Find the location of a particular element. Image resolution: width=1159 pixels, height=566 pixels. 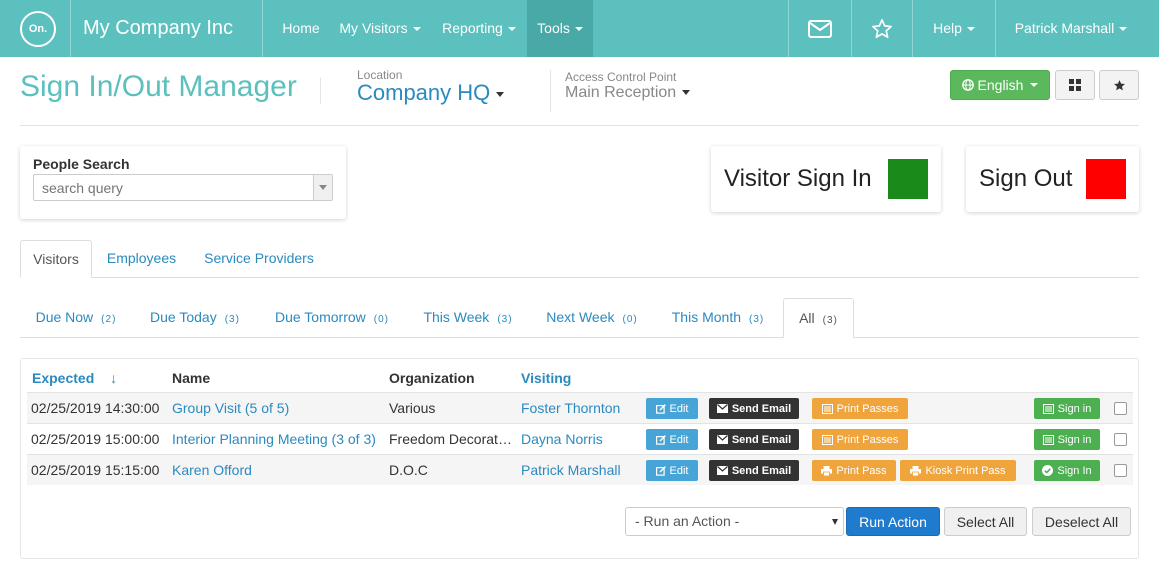

nav-help-label: Help is located at coordinates (947, 28).